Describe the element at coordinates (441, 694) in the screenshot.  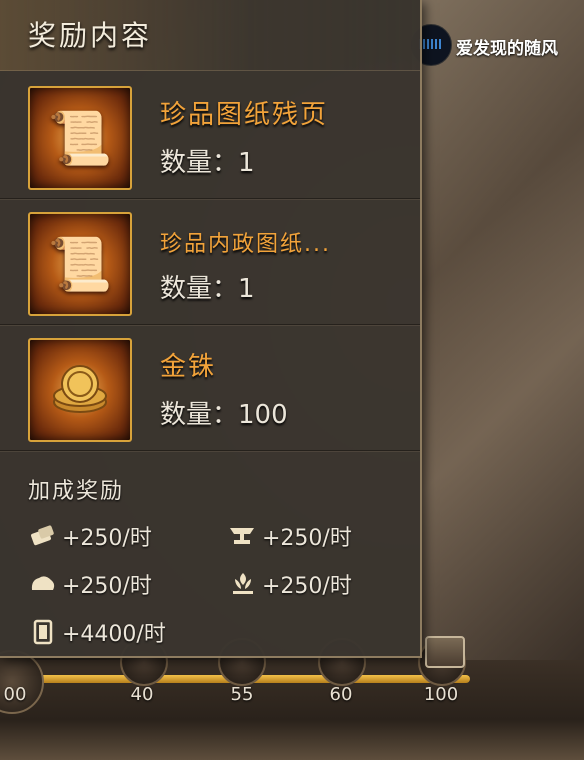
I see `milestone-label: 100` at that location.